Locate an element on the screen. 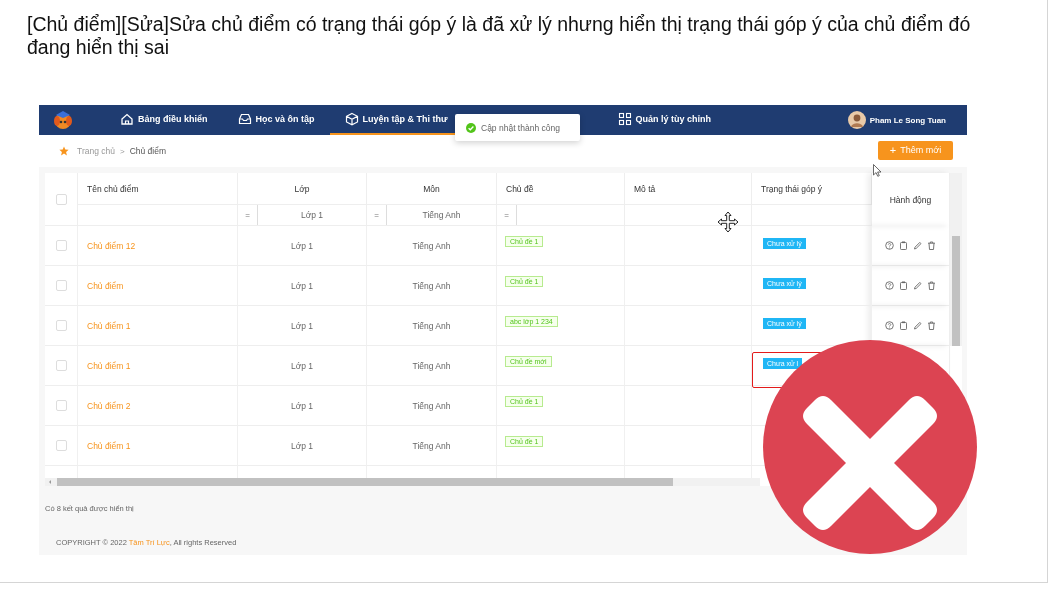 This screenshot has width=1064, height=590. column-header: Tên chủ điểm is located at coordinates (158, 189).